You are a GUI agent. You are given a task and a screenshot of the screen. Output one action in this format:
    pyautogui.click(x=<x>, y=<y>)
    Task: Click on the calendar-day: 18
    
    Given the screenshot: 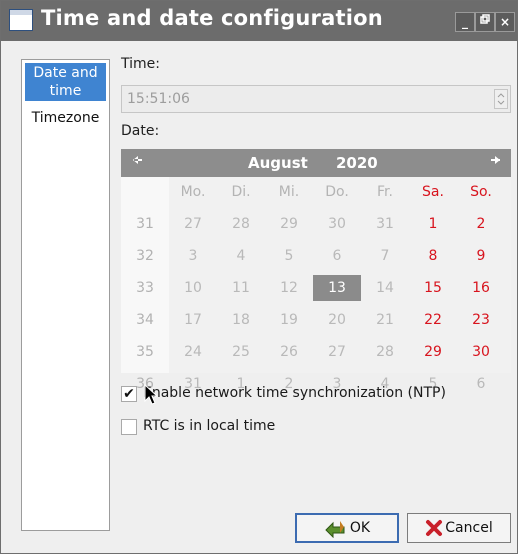 What is the action you would take?
    pyautogui.click(x=241, y=320)
    